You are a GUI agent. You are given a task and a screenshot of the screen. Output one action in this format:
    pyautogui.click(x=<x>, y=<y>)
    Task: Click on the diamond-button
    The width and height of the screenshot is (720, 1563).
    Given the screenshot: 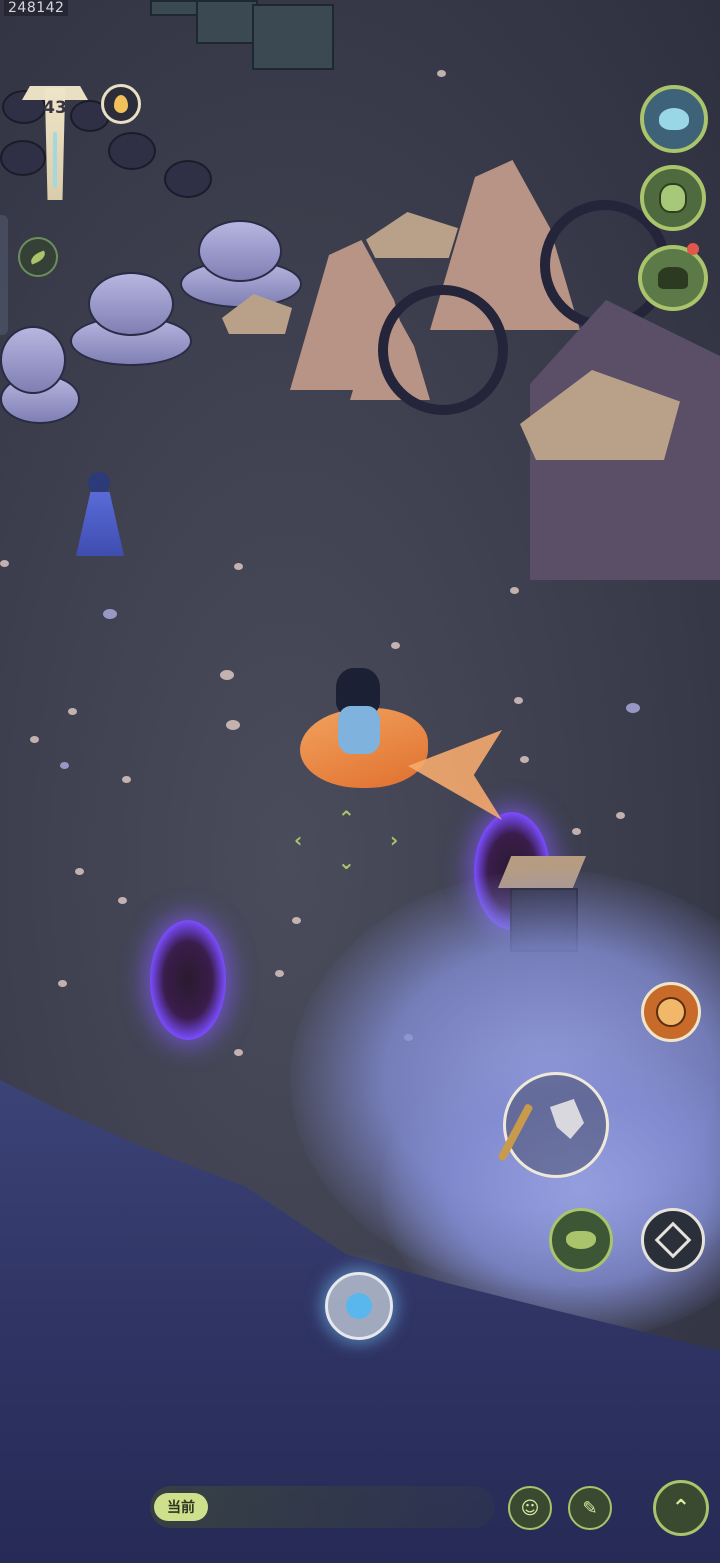 What is the action you would take?
    pyautogui.click(x=673, y=1240)
    